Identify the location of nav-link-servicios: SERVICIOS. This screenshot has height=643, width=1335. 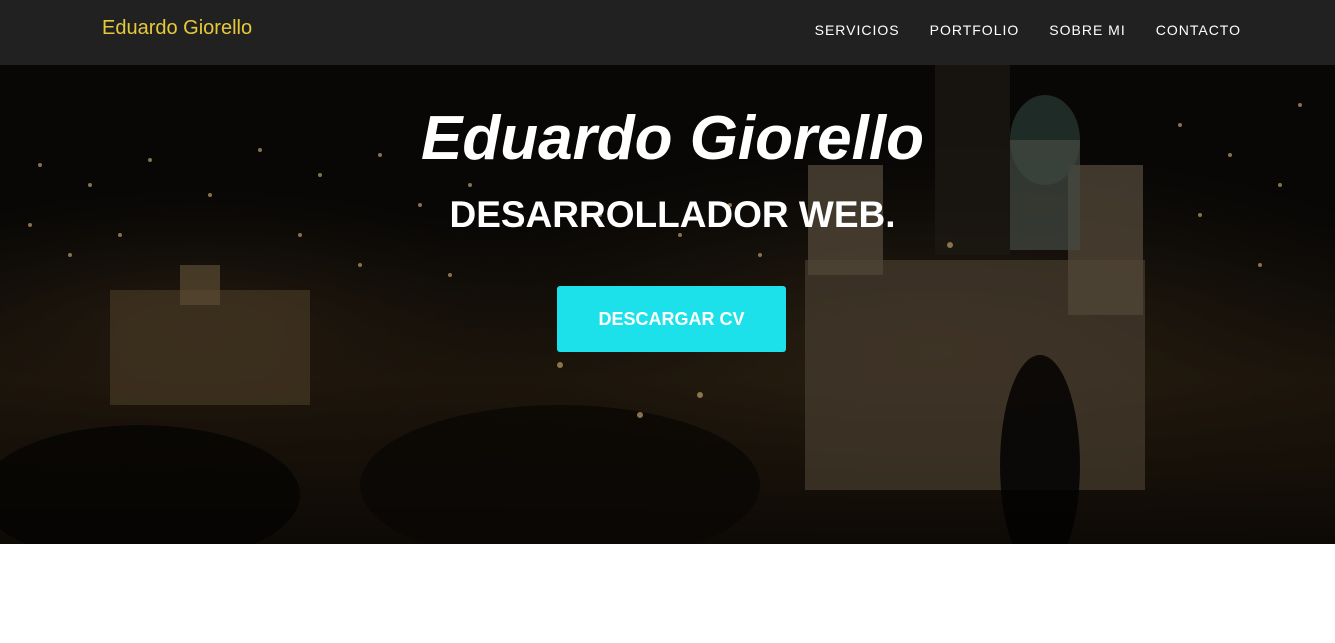
(857, 30).